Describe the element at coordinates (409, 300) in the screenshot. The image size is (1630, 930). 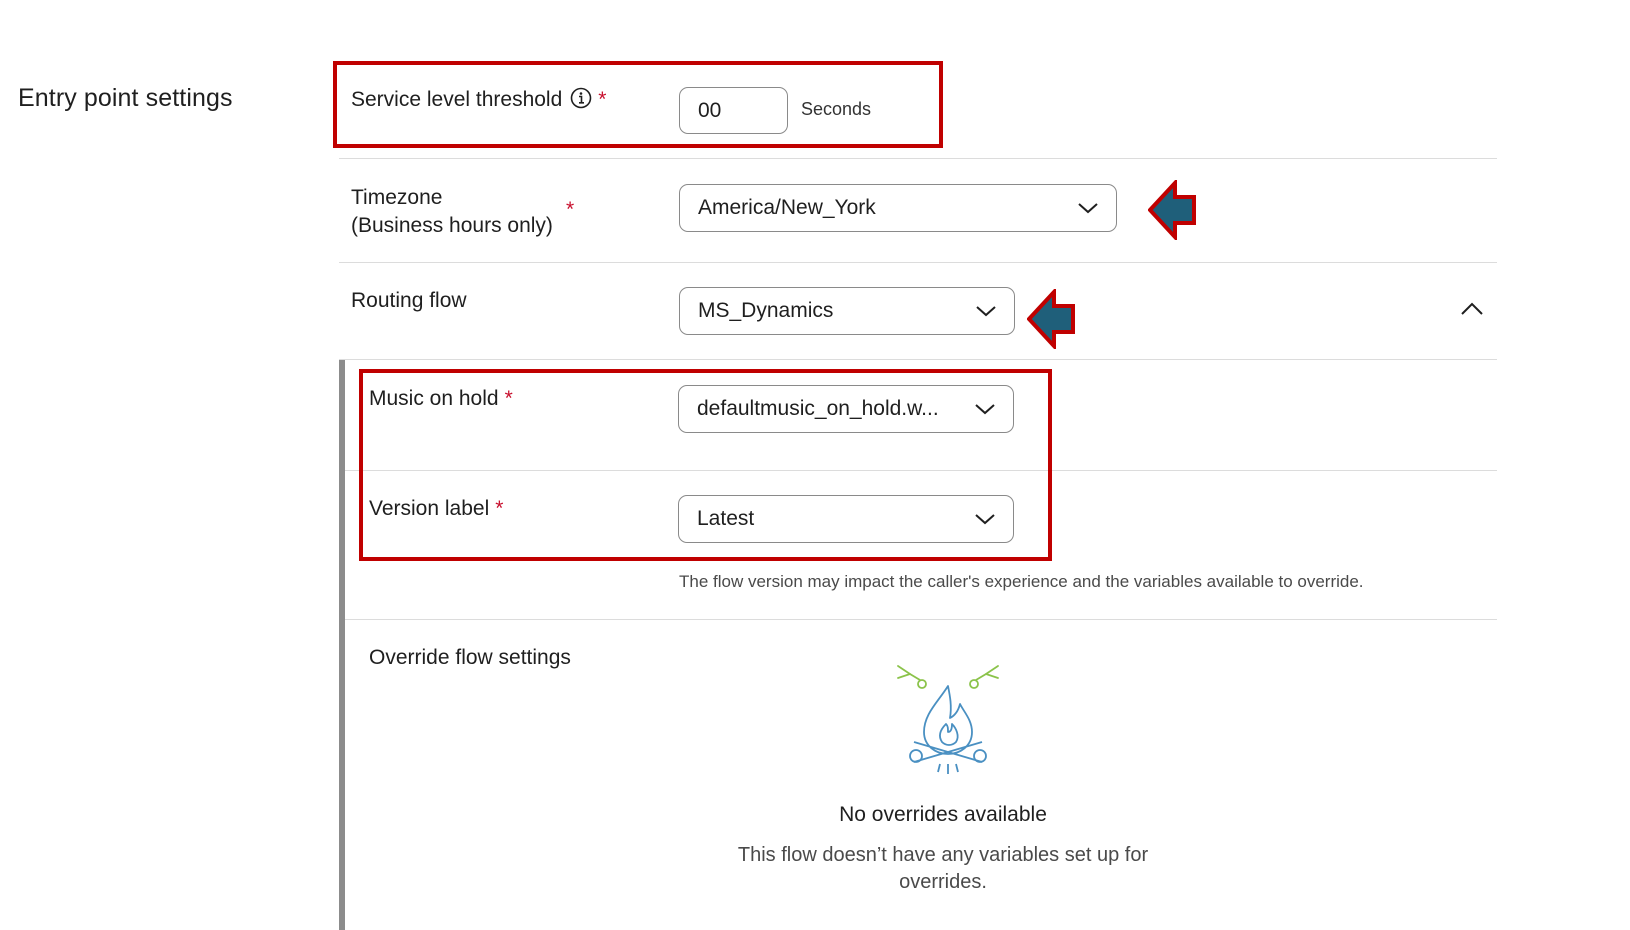
I see `routing-flow-label: Routing flow` at that location.